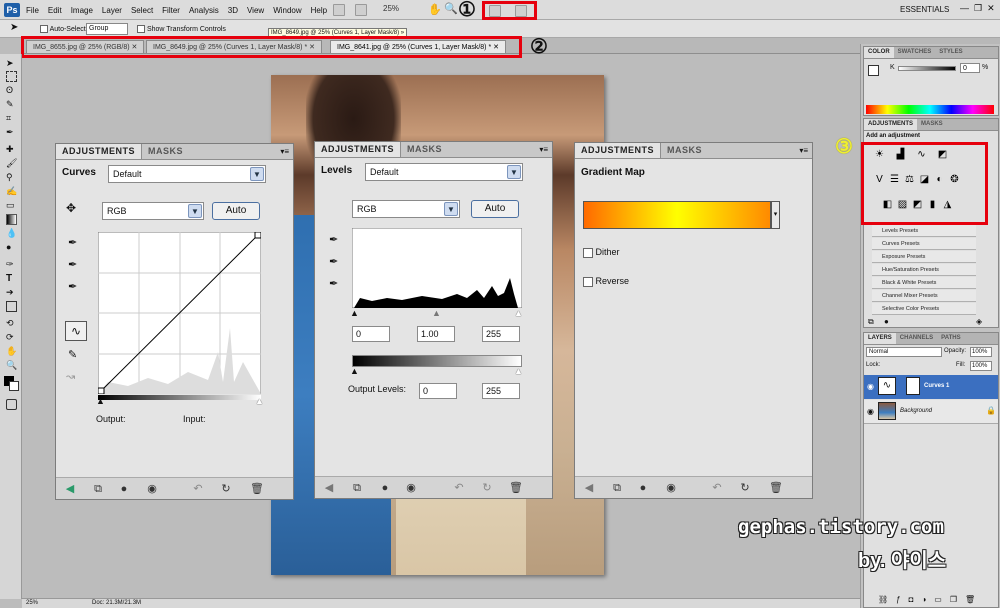 The height and width of the screenshot is (608, 1000). Describe the element at coordinates (501, 334) in the screenshot. I see `input-white-field: 255` at that location.